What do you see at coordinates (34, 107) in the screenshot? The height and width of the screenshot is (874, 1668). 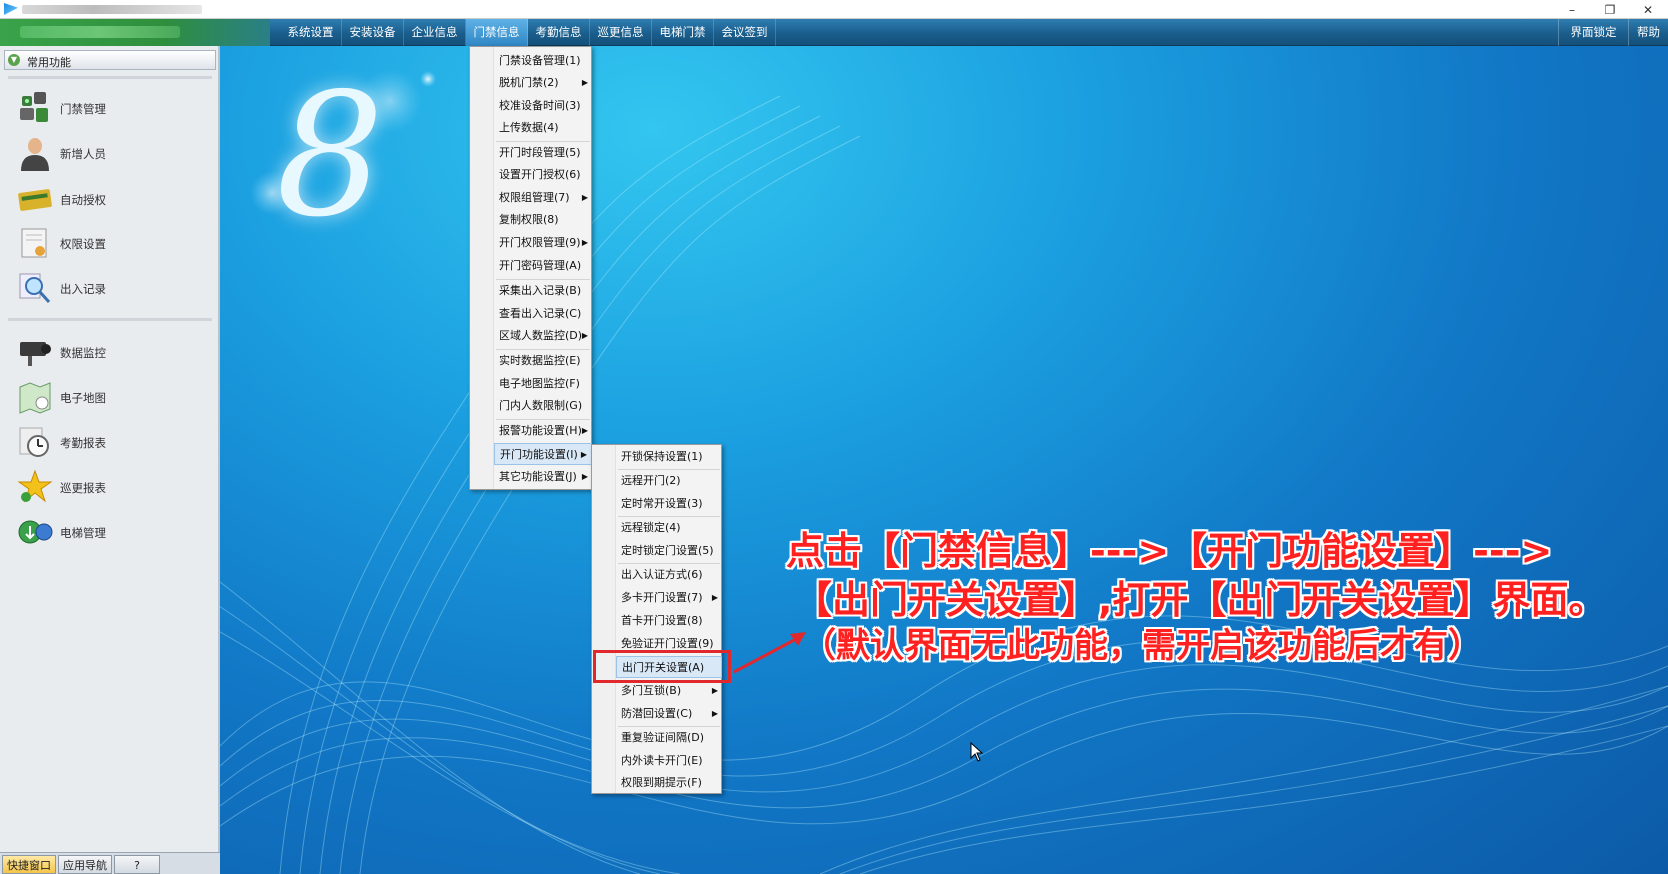 I see `door-access-icon` at bounding box center [34, 107].